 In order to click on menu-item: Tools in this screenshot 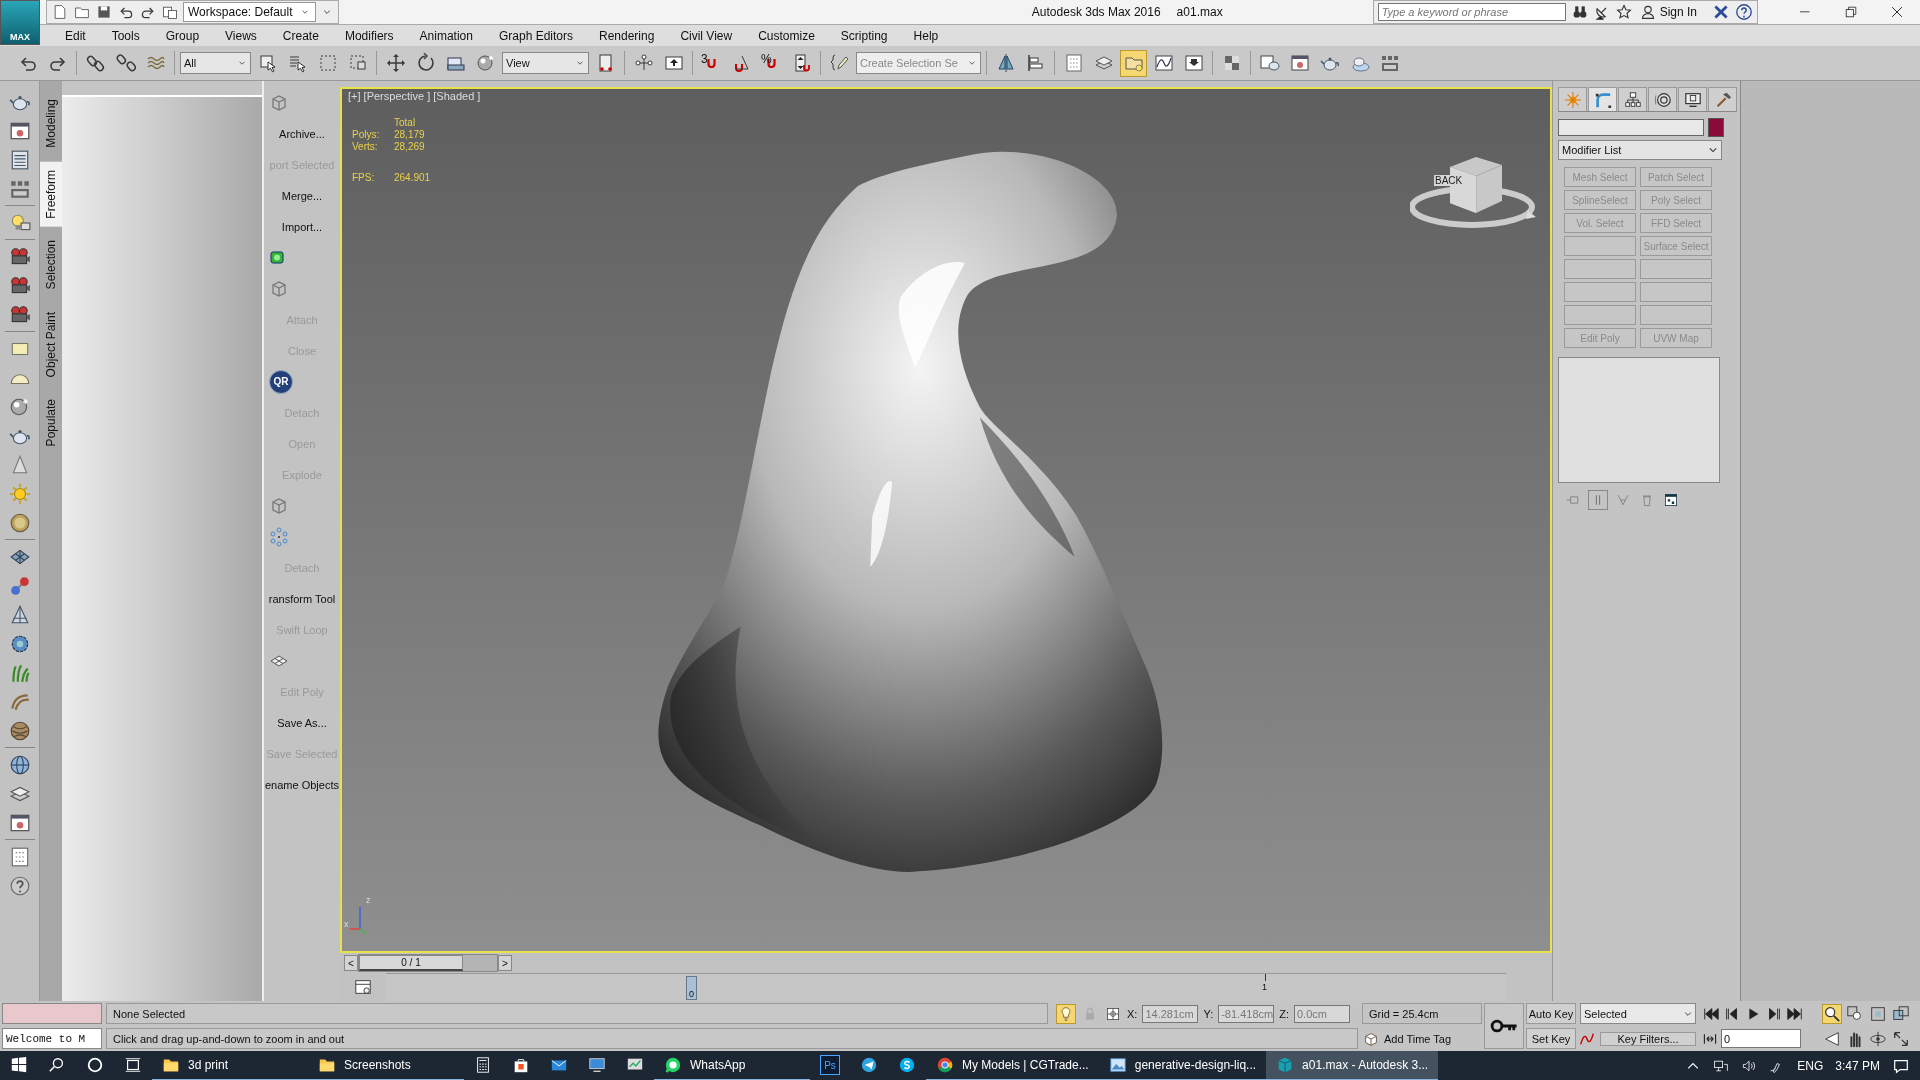, I will do `click(125, 35)`.